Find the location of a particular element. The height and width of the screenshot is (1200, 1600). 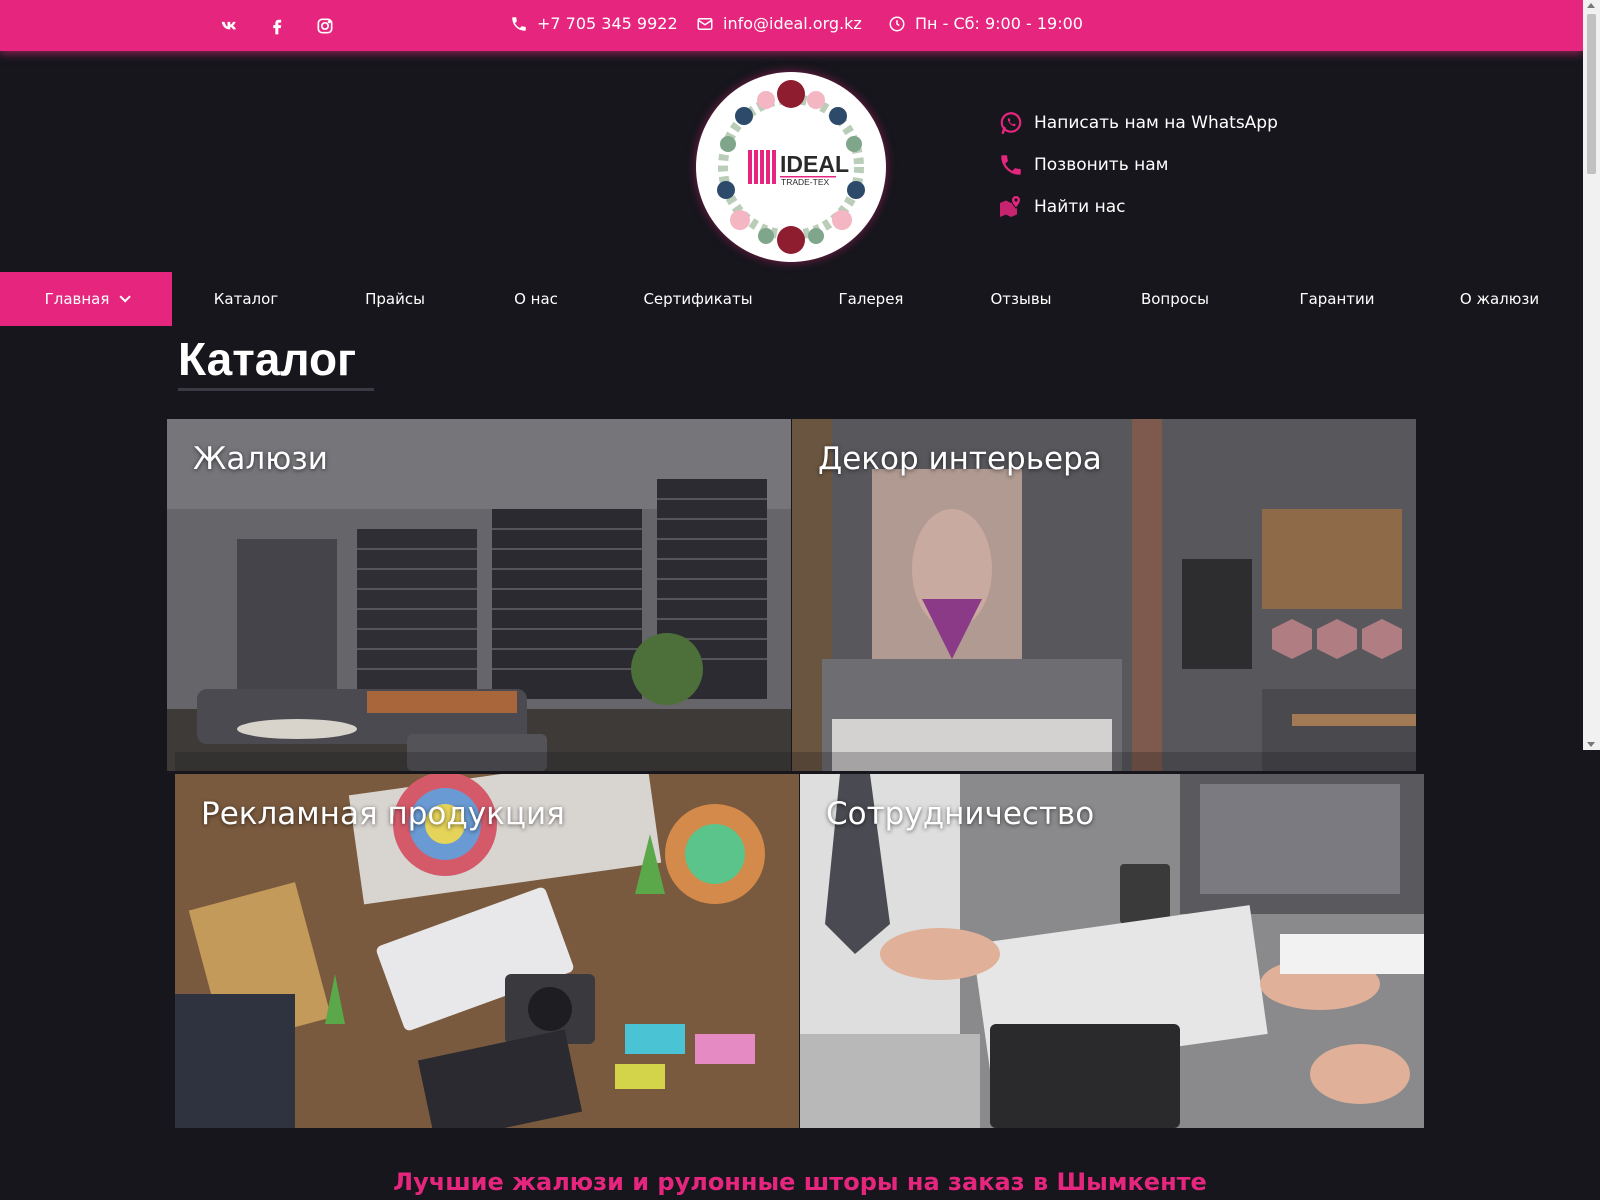

nav-item-certificates: Сертификаты is located at coordinates (698, 299).